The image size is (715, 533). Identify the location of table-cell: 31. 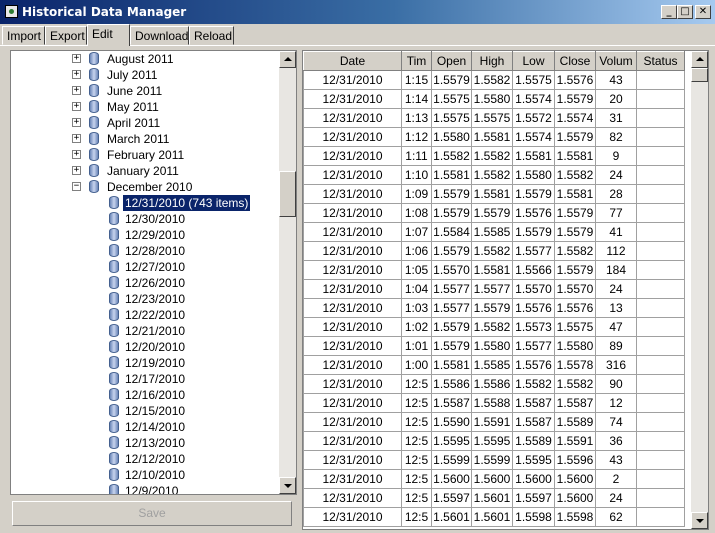
(616, 118).